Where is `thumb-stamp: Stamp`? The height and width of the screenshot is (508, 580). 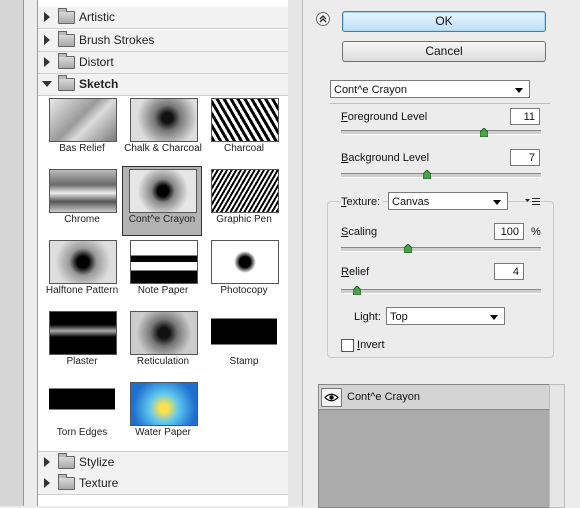
thumb-stamp: Stamp is located at coordinates (244, 343).